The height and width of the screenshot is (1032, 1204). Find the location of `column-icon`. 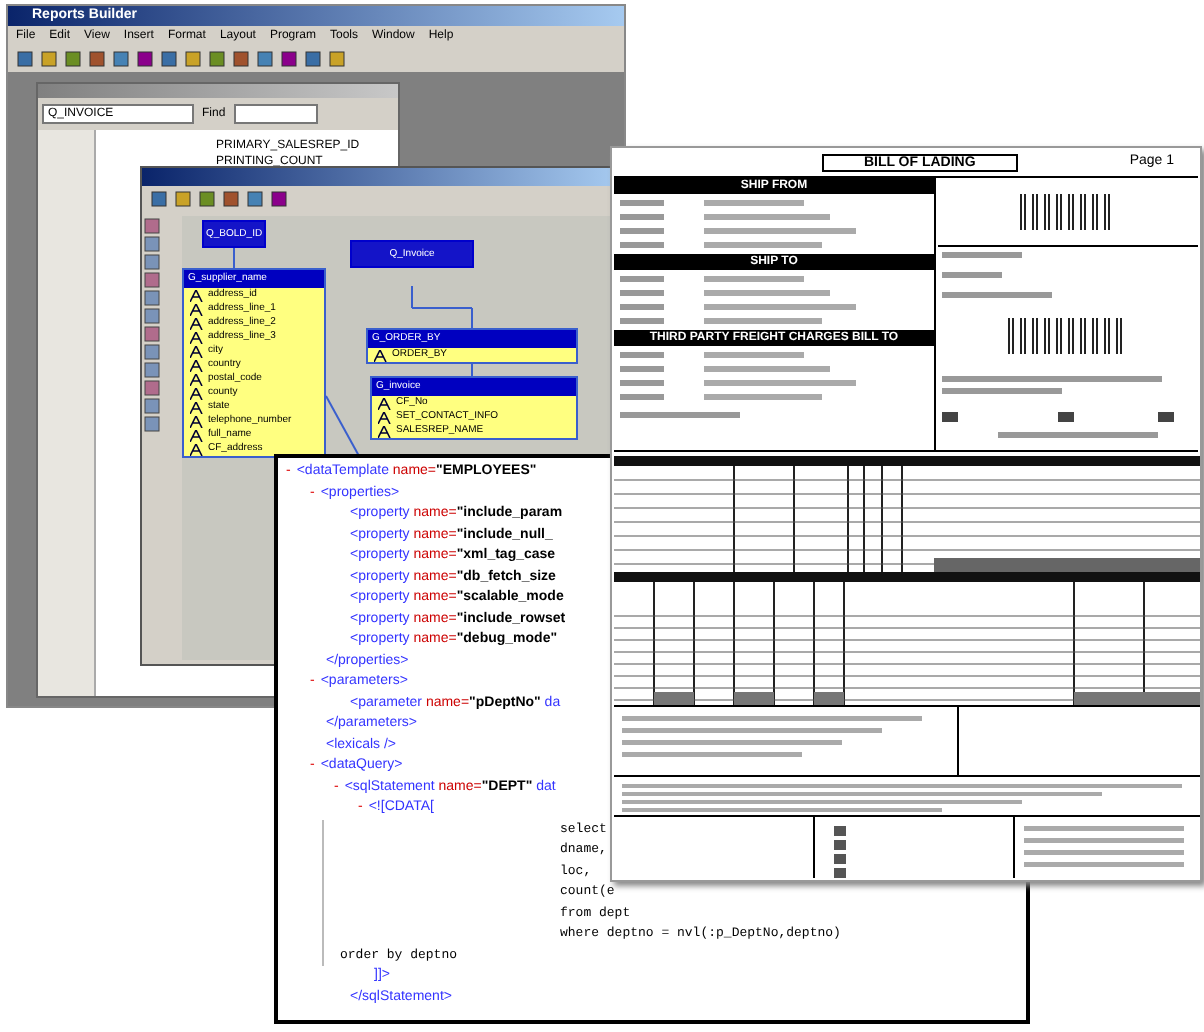

column-icon is located at coordinates (381, 355).